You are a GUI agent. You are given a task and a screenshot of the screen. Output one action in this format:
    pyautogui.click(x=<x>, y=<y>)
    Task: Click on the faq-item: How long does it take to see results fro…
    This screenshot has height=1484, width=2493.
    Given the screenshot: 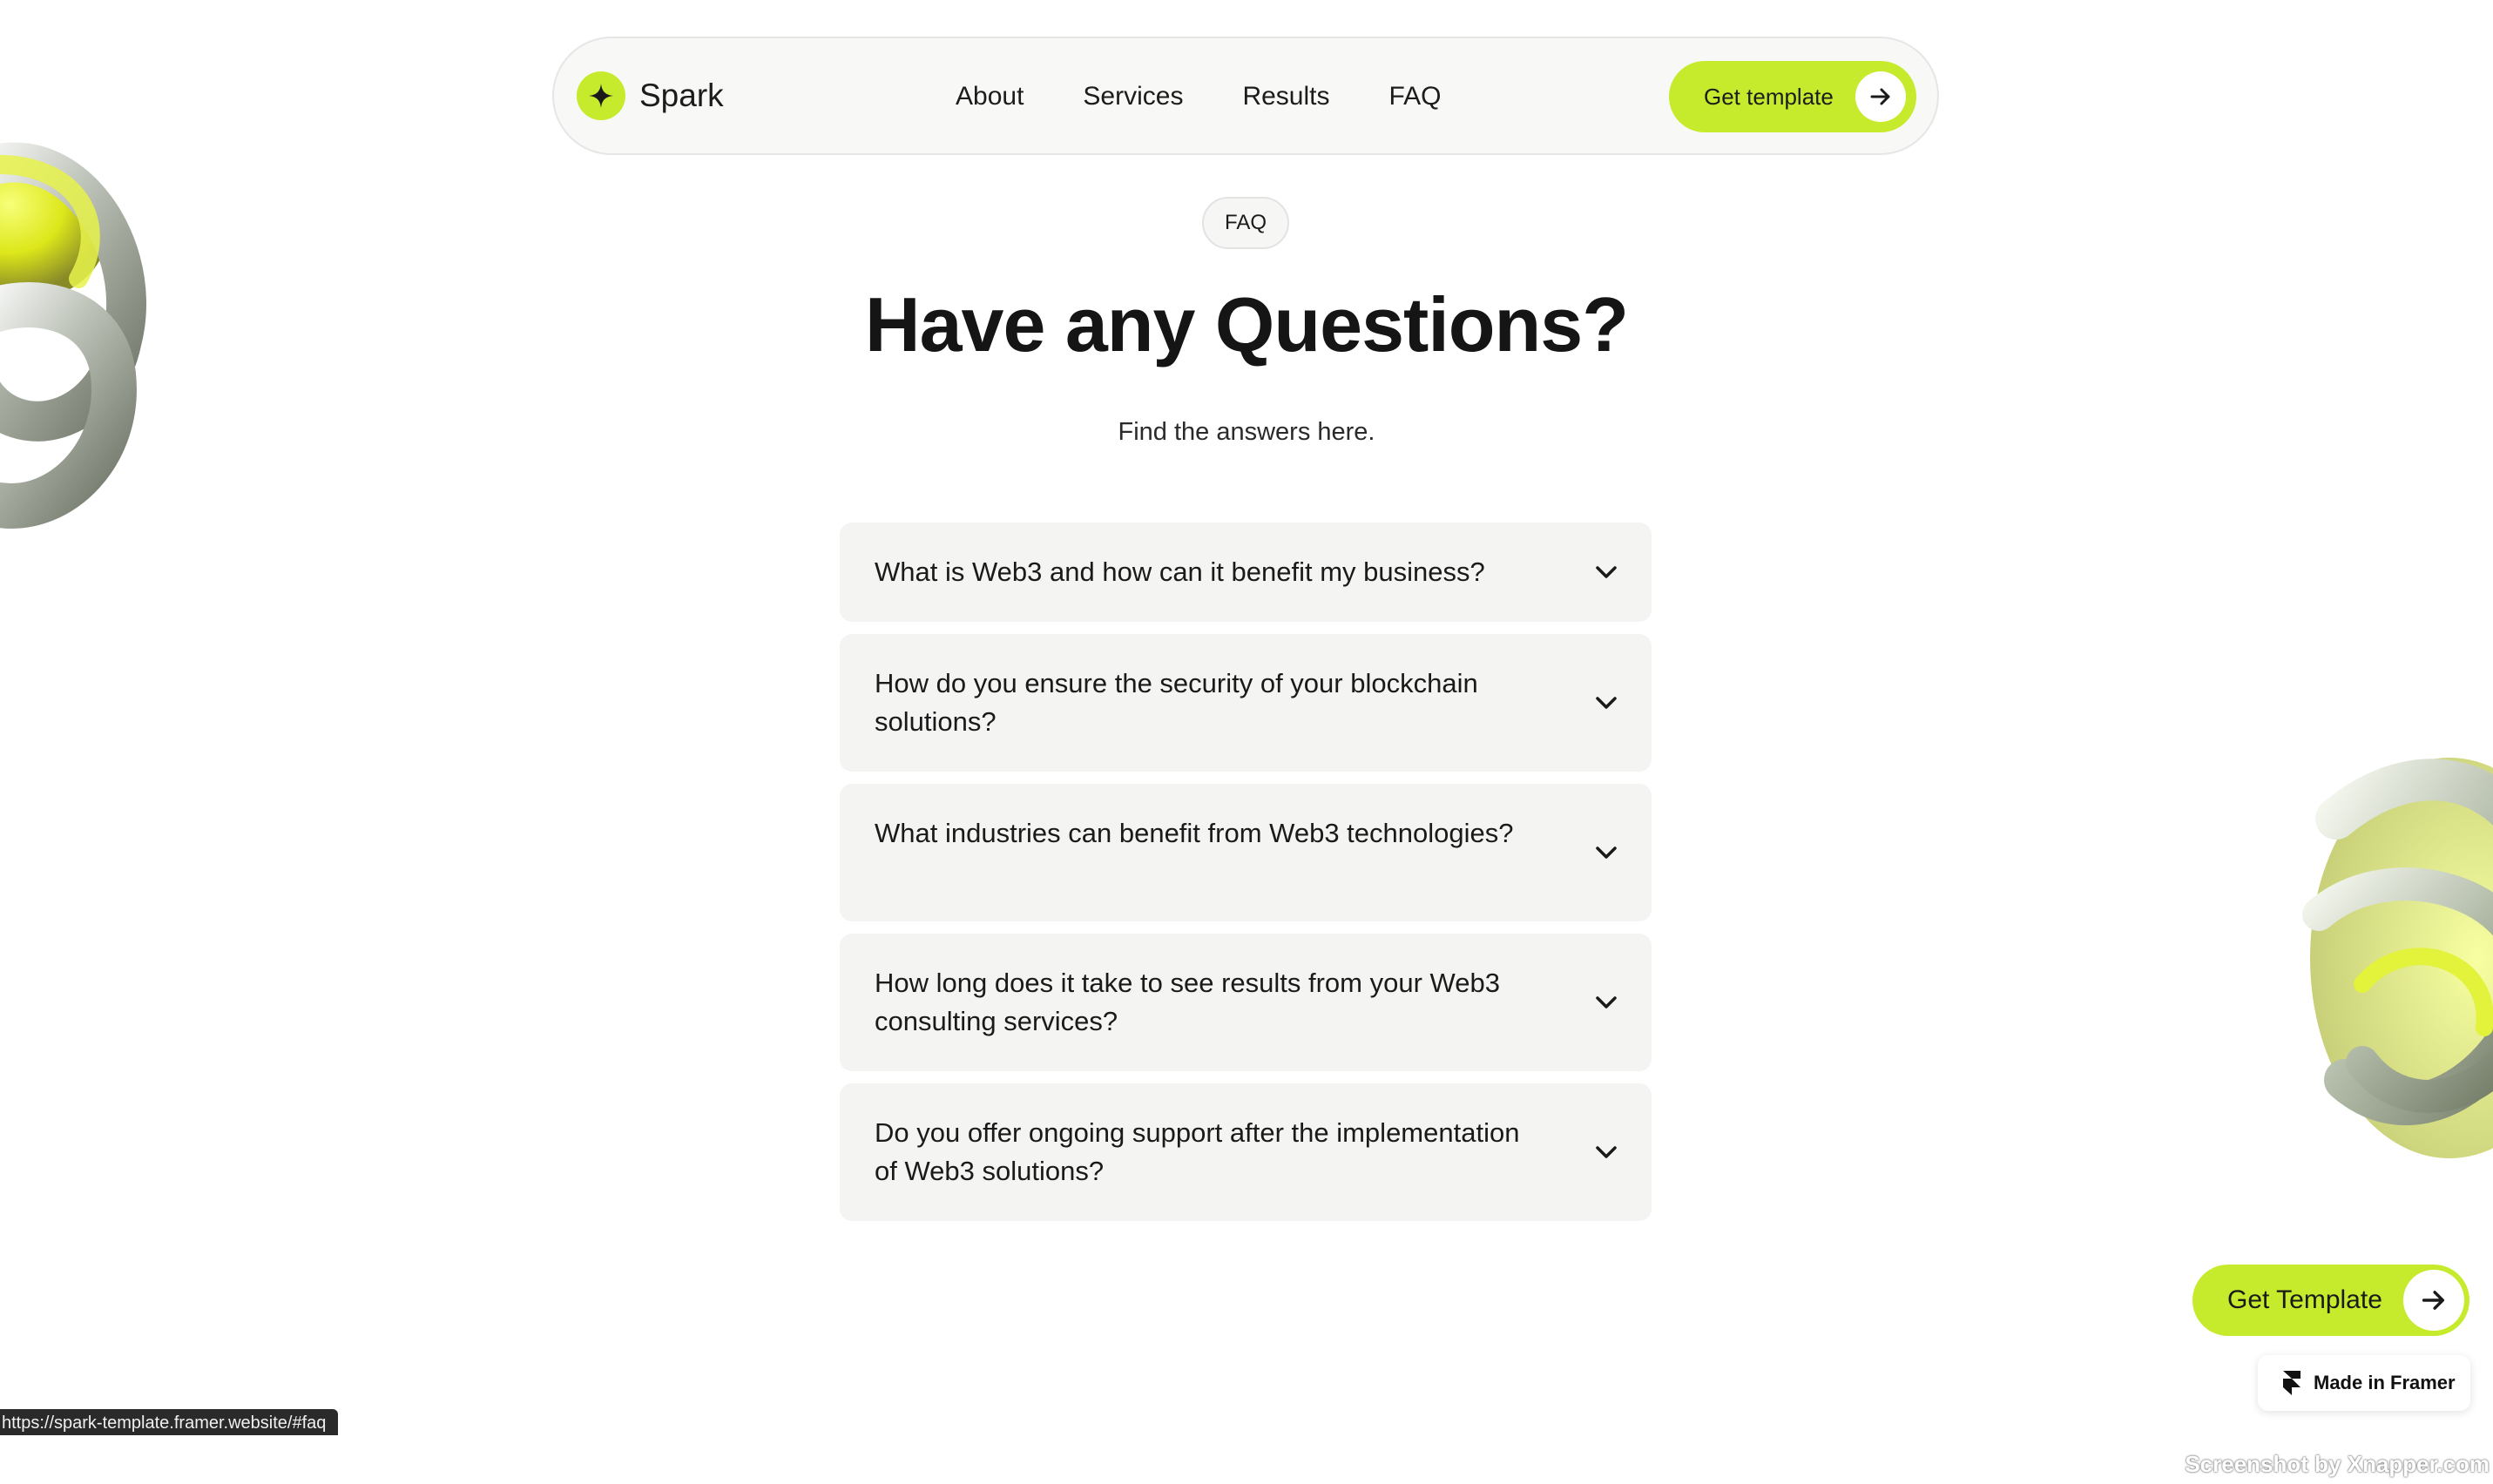 What is the action you would take?
    pyautogui.click(x=1246, y=1002)
    